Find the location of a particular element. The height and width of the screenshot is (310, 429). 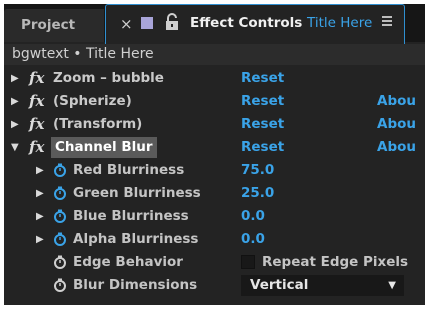

effect-name: (Transform) is located at coordinates (98, 124).